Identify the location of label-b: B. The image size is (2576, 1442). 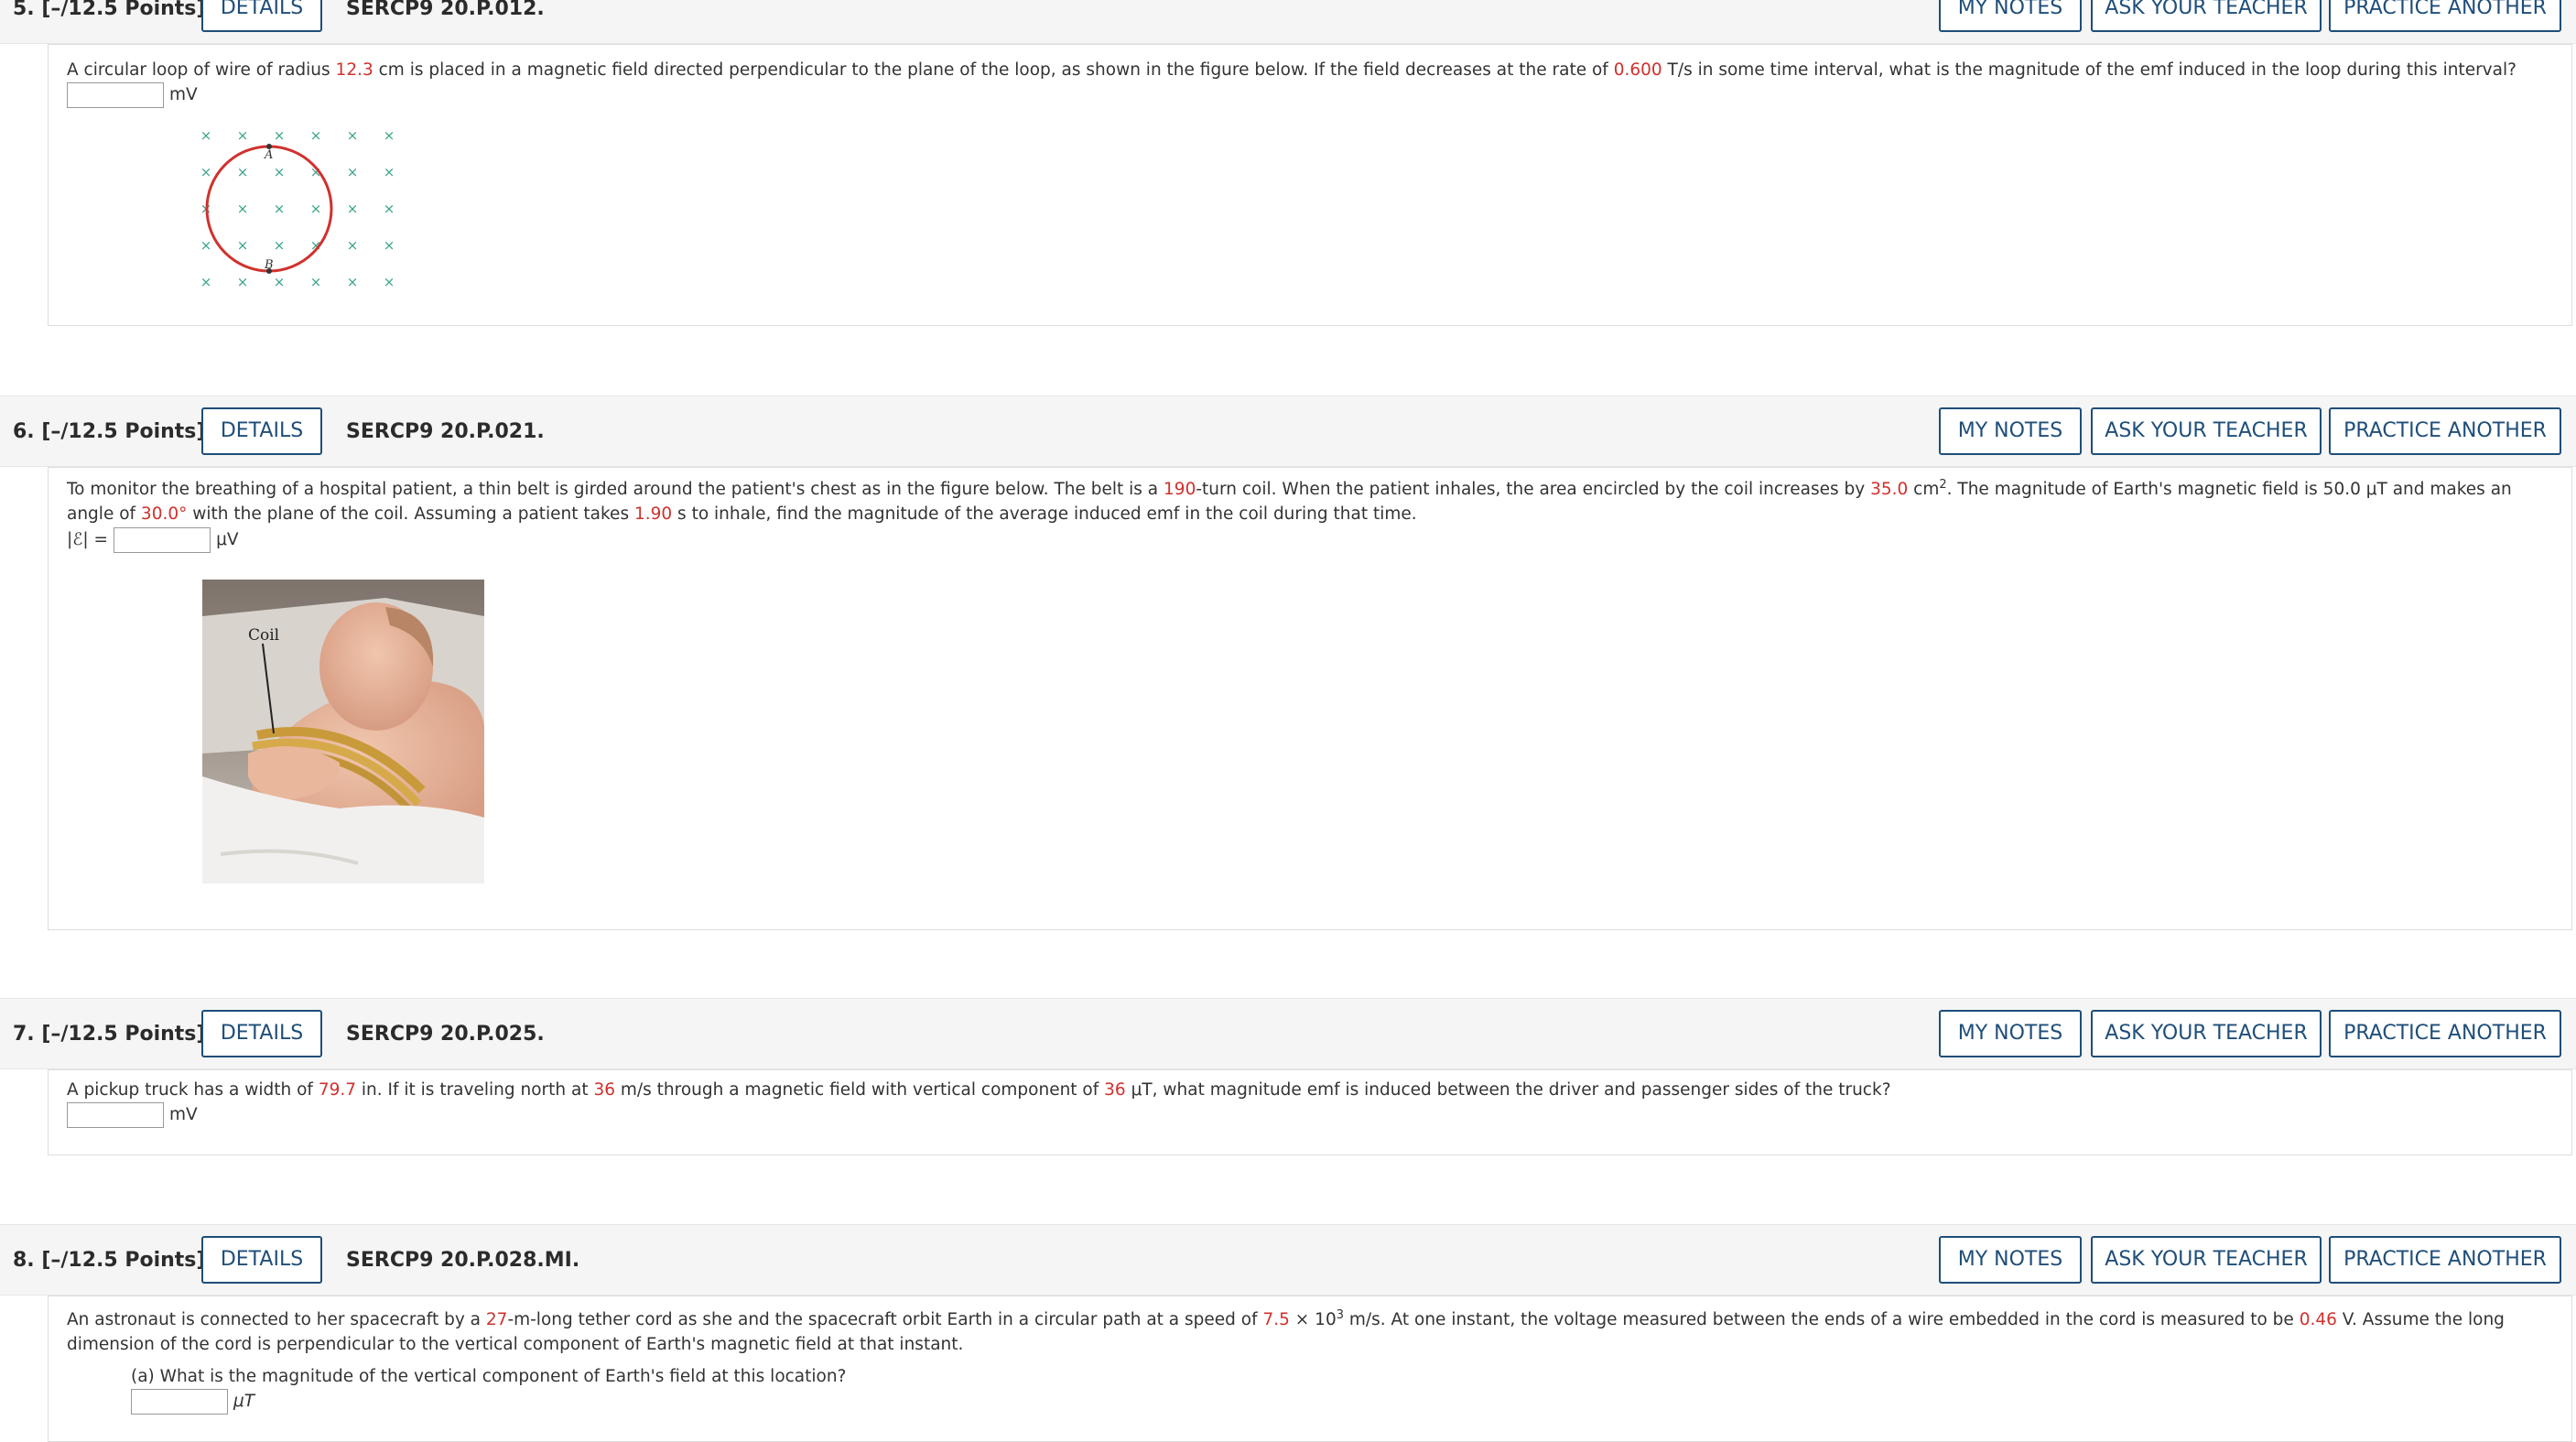
(269, 265).